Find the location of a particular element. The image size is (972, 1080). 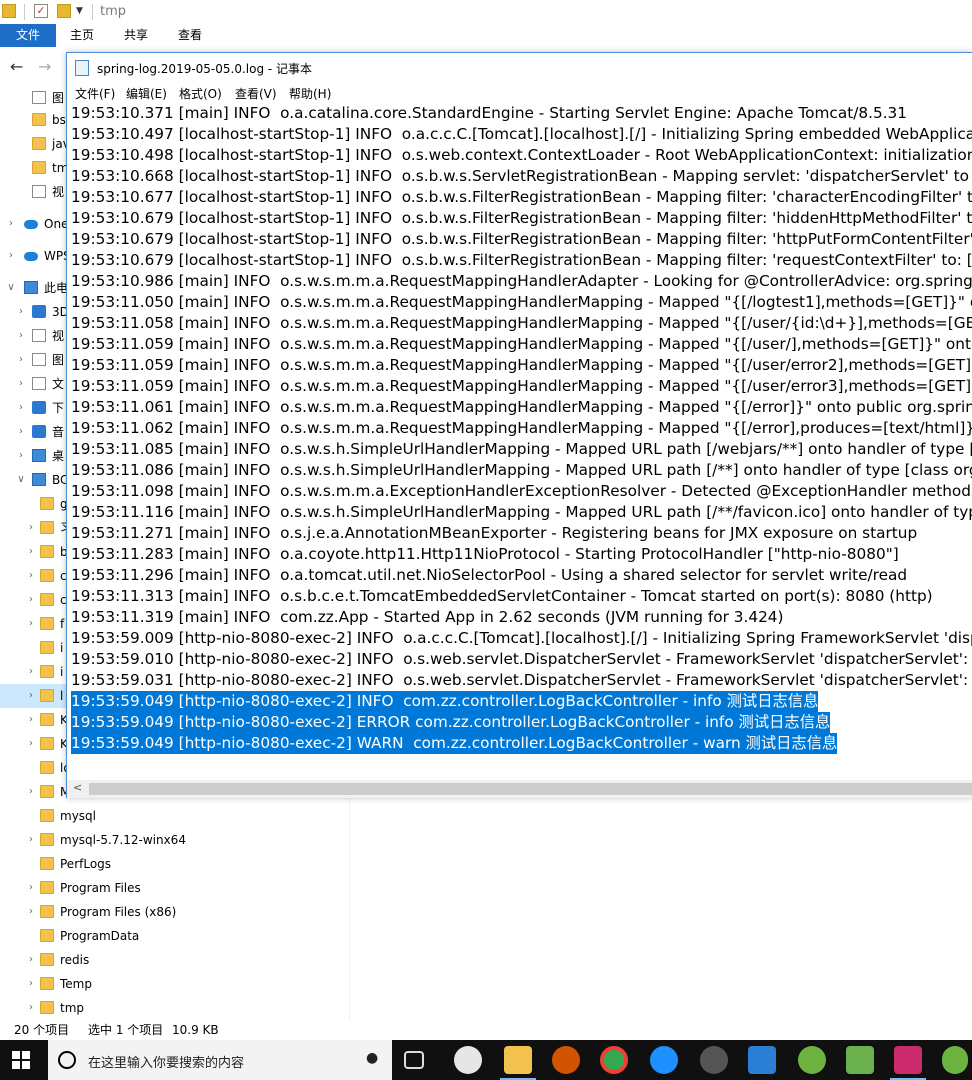

menu-file: 文件(F) is located at coordinates (95, 93).